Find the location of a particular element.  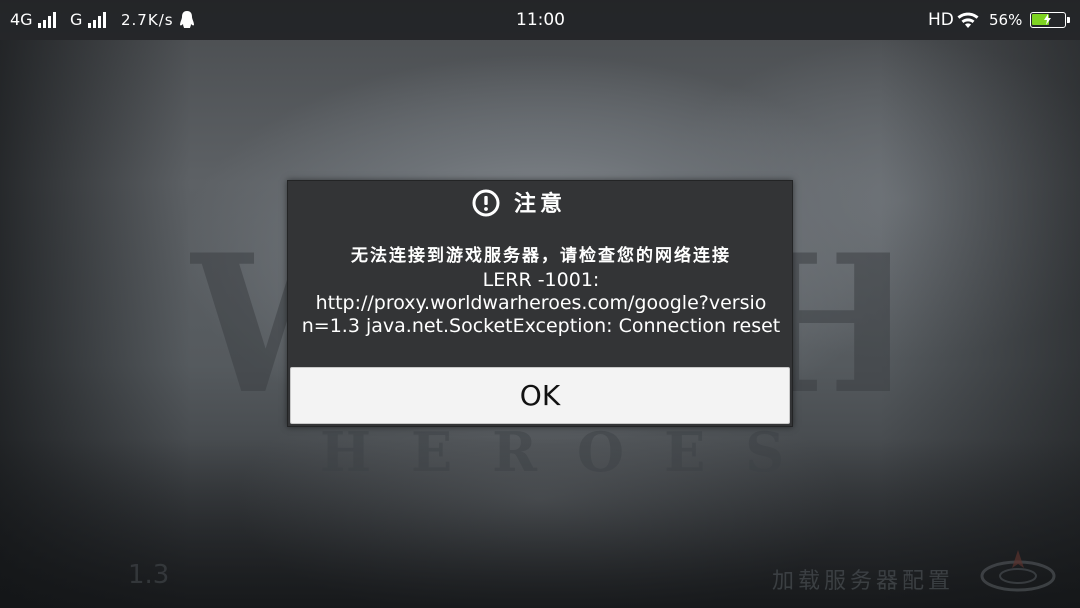

alert-circle-icon is located at coordinates (486, 203).